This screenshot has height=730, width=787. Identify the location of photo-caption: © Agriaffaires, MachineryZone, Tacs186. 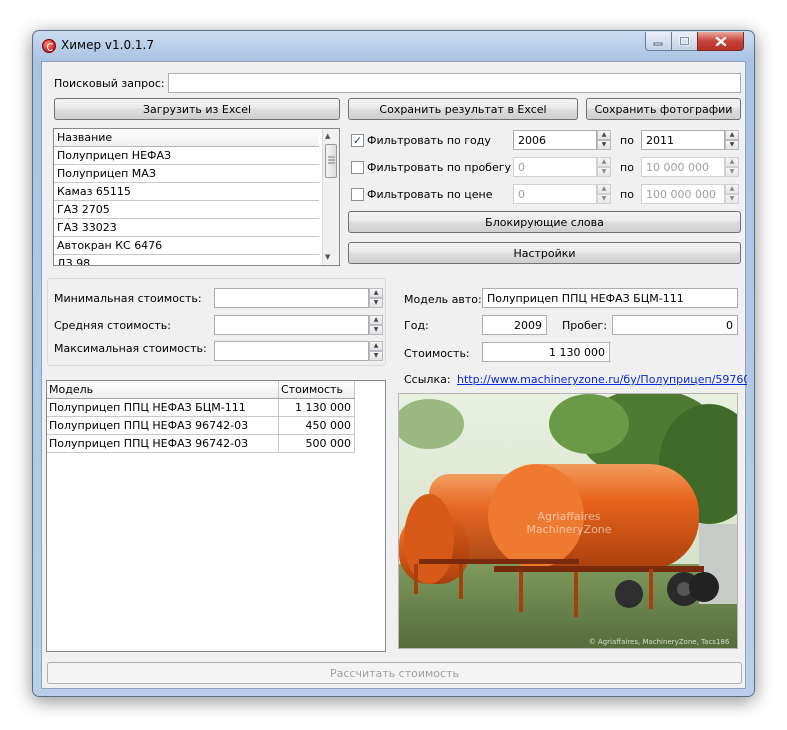
(659, 642).